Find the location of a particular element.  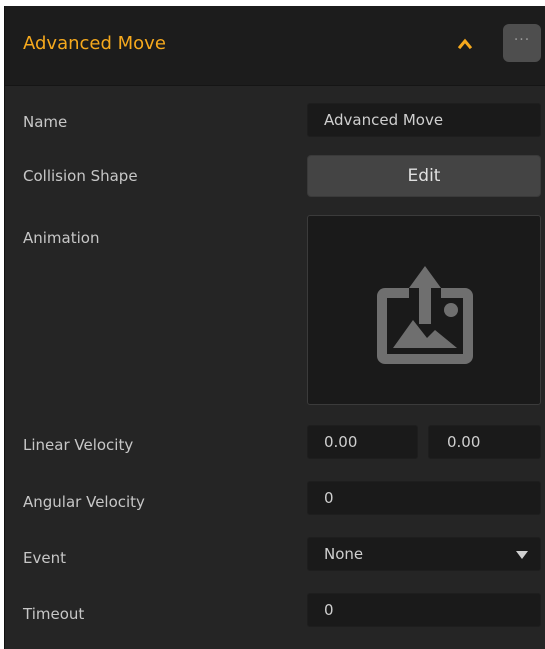

event-value: None is located at coordinates (344, 554).